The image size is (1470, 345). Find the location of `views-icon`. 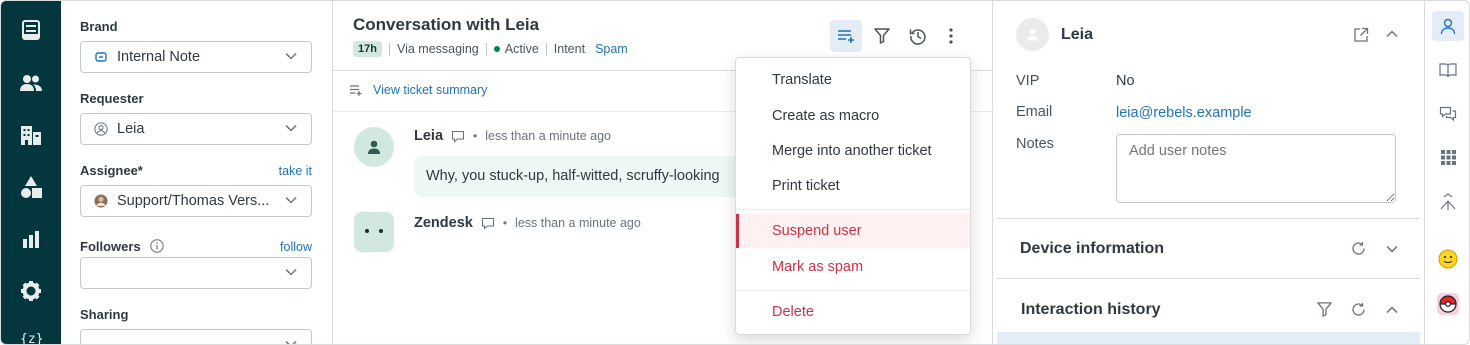

views-icon is located at coordinates (31, 30).